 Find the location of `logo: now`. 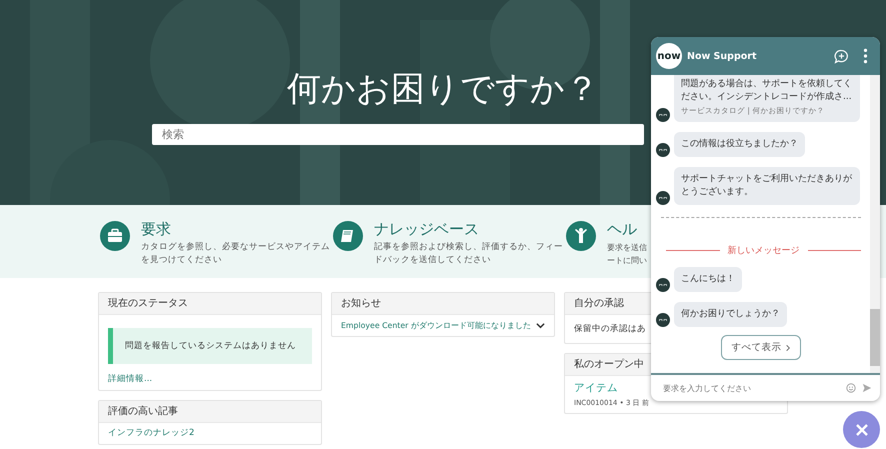

logo: now is located at coordinates (669, 56).